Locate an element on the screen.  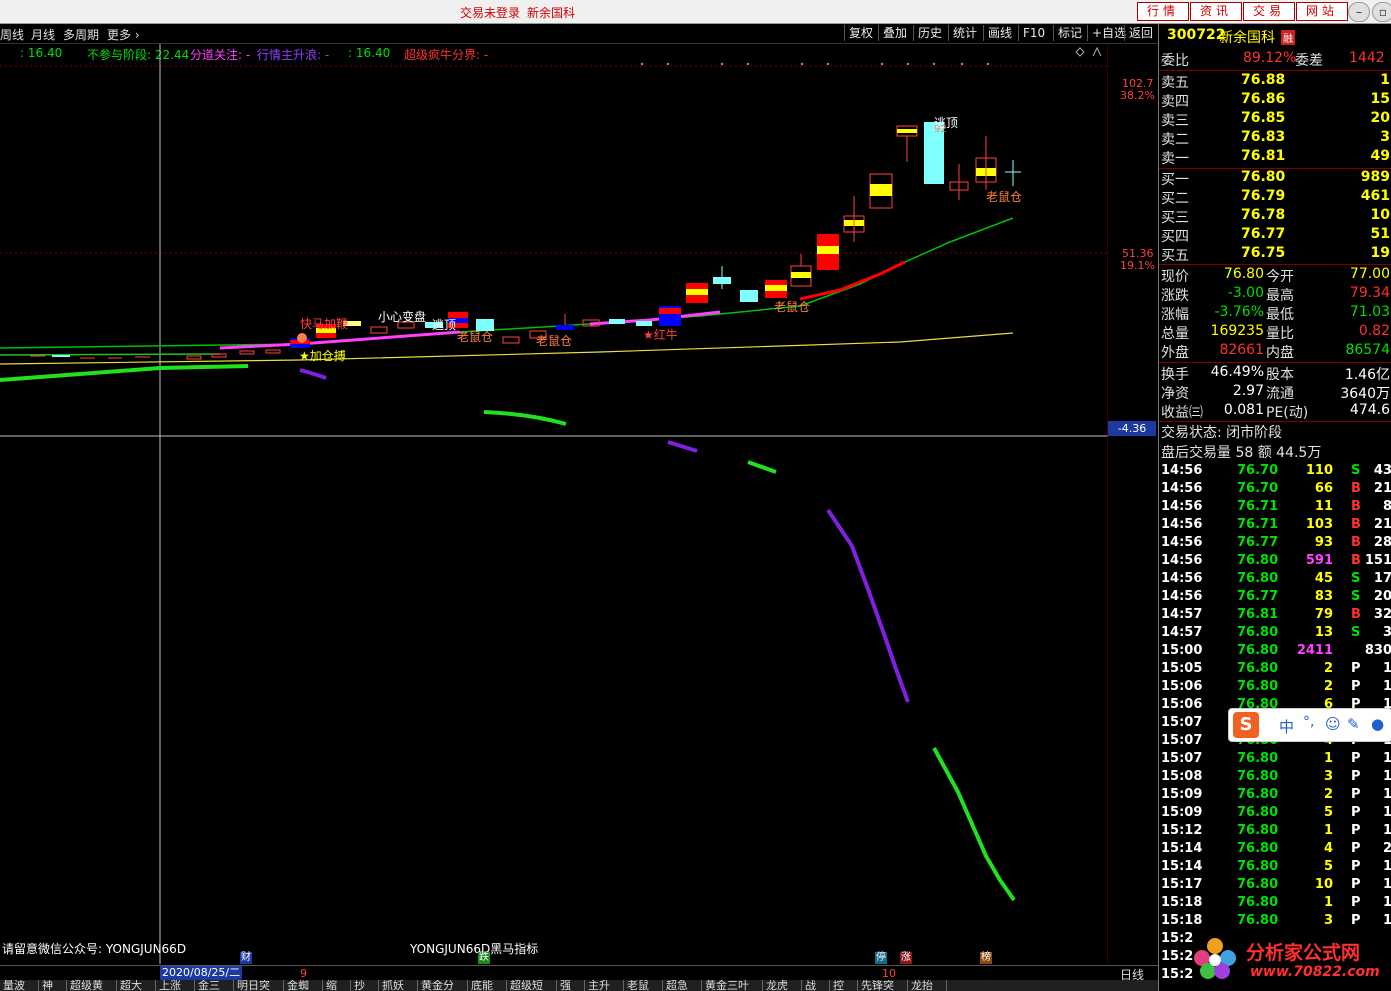
tick-volume: 3 is located at coordinates (1328, 776).